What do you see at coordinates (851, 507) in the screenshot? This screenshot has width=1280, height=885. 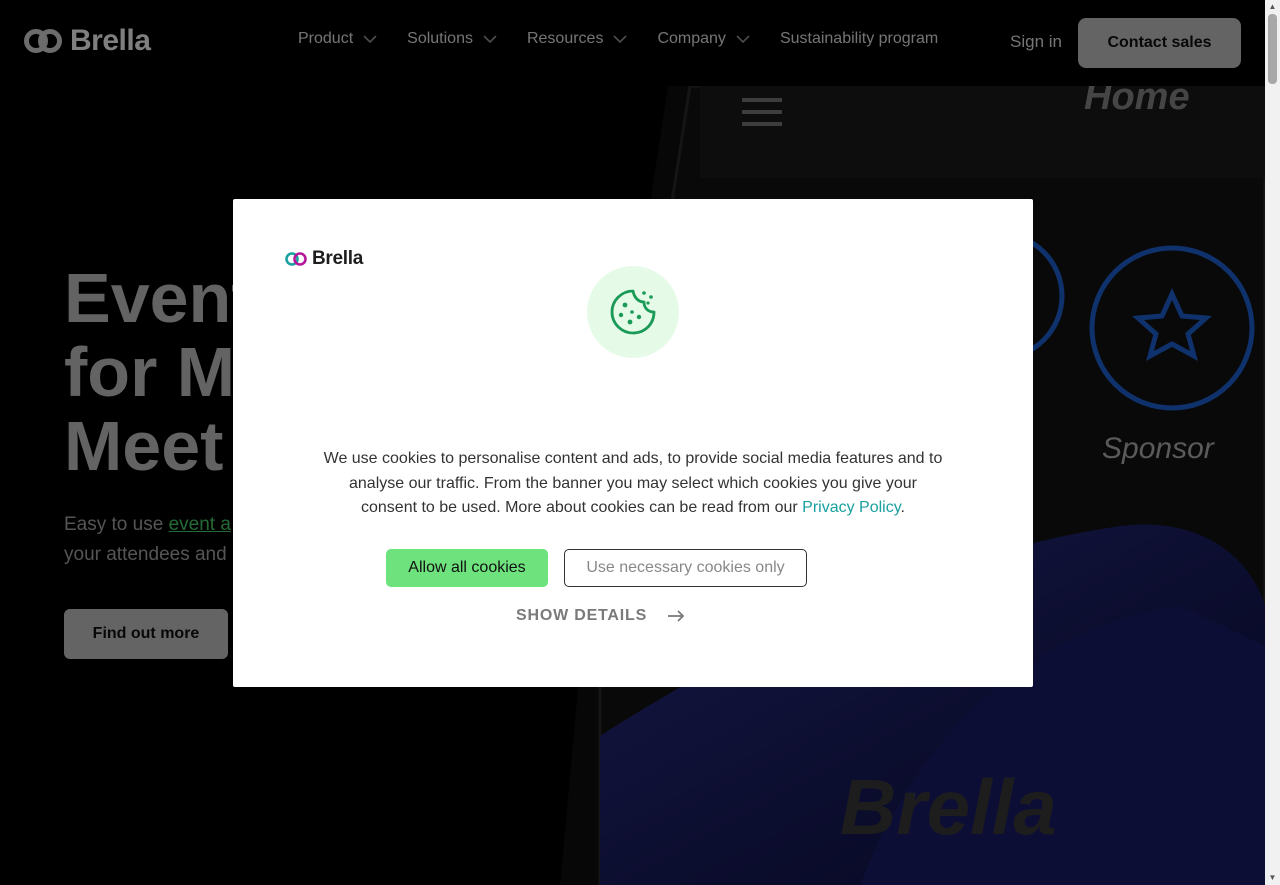 I see `privacy-policy-link: Privacy Policy` at bounding box center [851, 507].